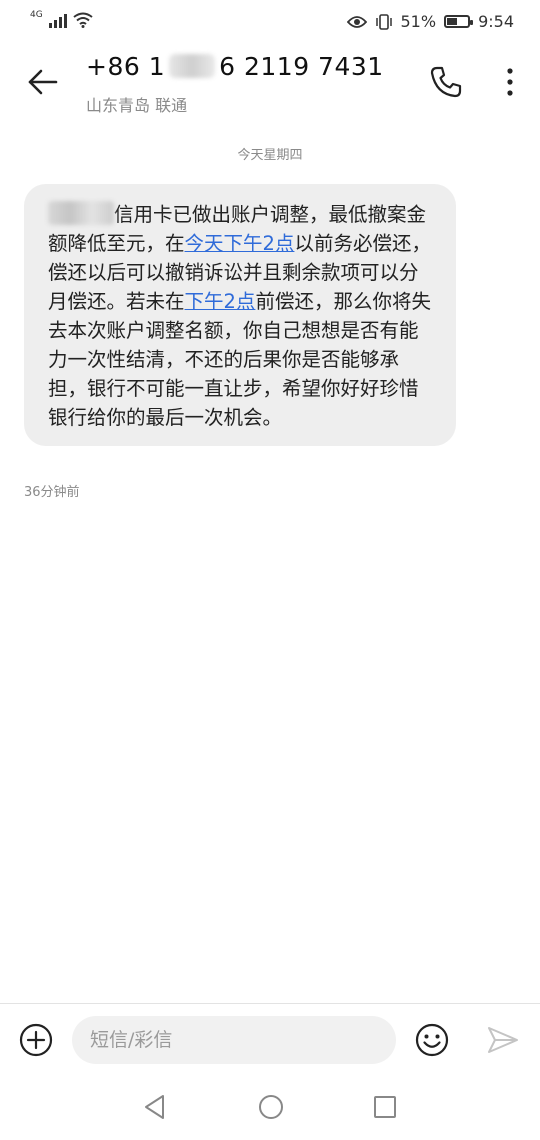 The width and height of the screenshot is (540, 1140). I want to click on contact-number: +86 1 6 2119 7431, so click(235, 66).